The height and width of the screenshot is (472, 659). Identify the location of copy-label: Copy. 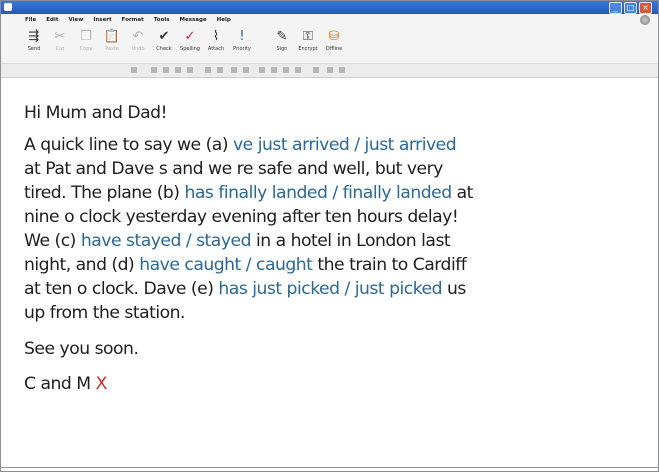
(86, 49).